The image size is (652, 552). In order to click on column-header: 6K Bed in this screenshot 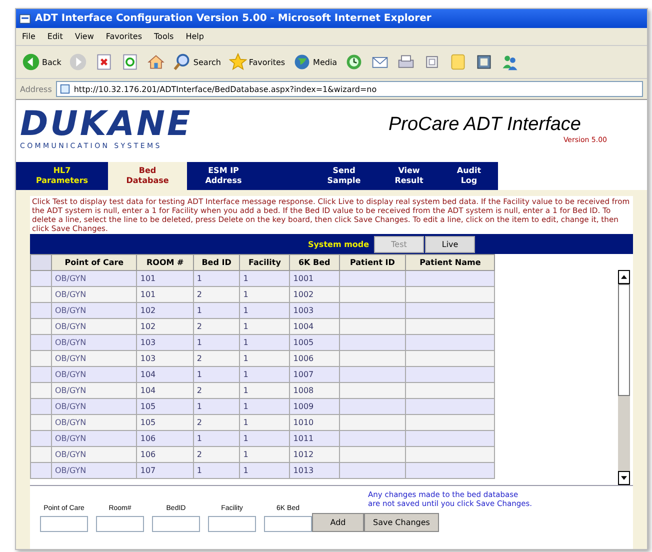, I will do `click(315, 262)`.